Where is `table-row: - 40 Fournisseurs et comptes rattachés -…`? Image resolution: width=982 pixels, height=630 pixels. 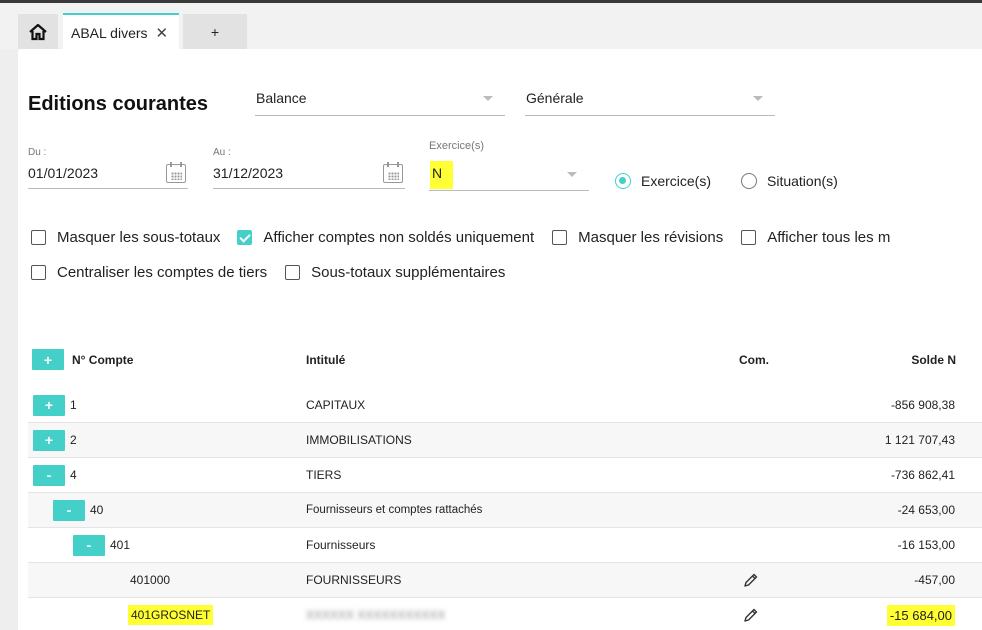
table-row: - 40 Fournisseurs et comptes rattachés -… is located at coordinates (505, 510).